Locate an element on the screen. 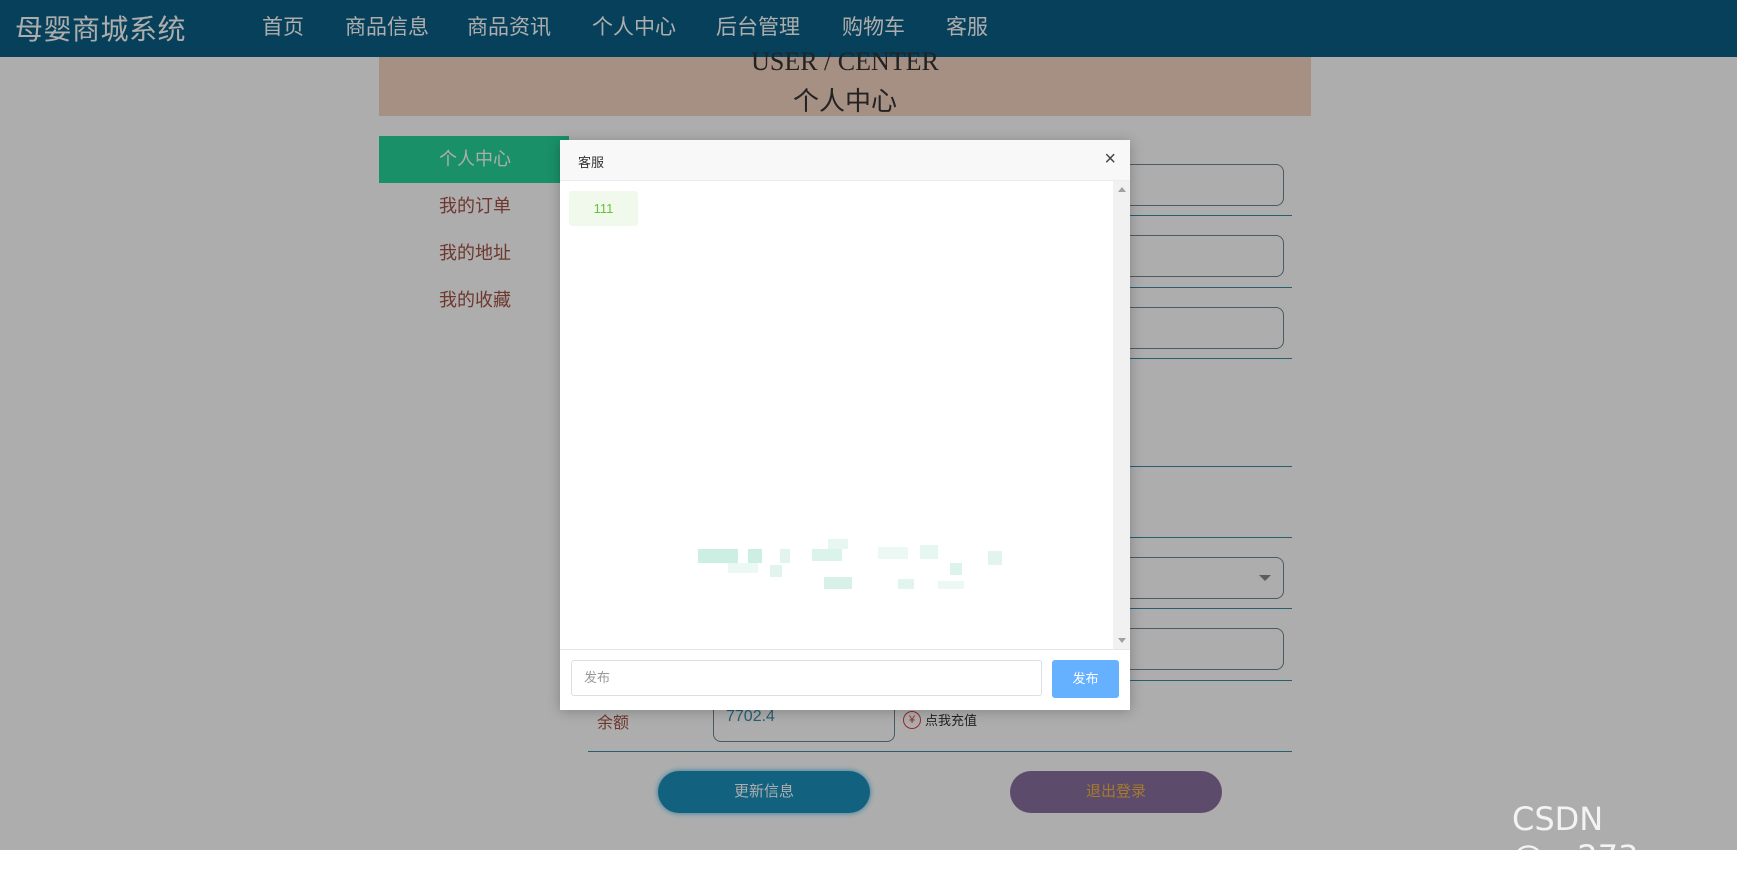  scroll-down-arrow-icon is located at coordinates (1122, 640).